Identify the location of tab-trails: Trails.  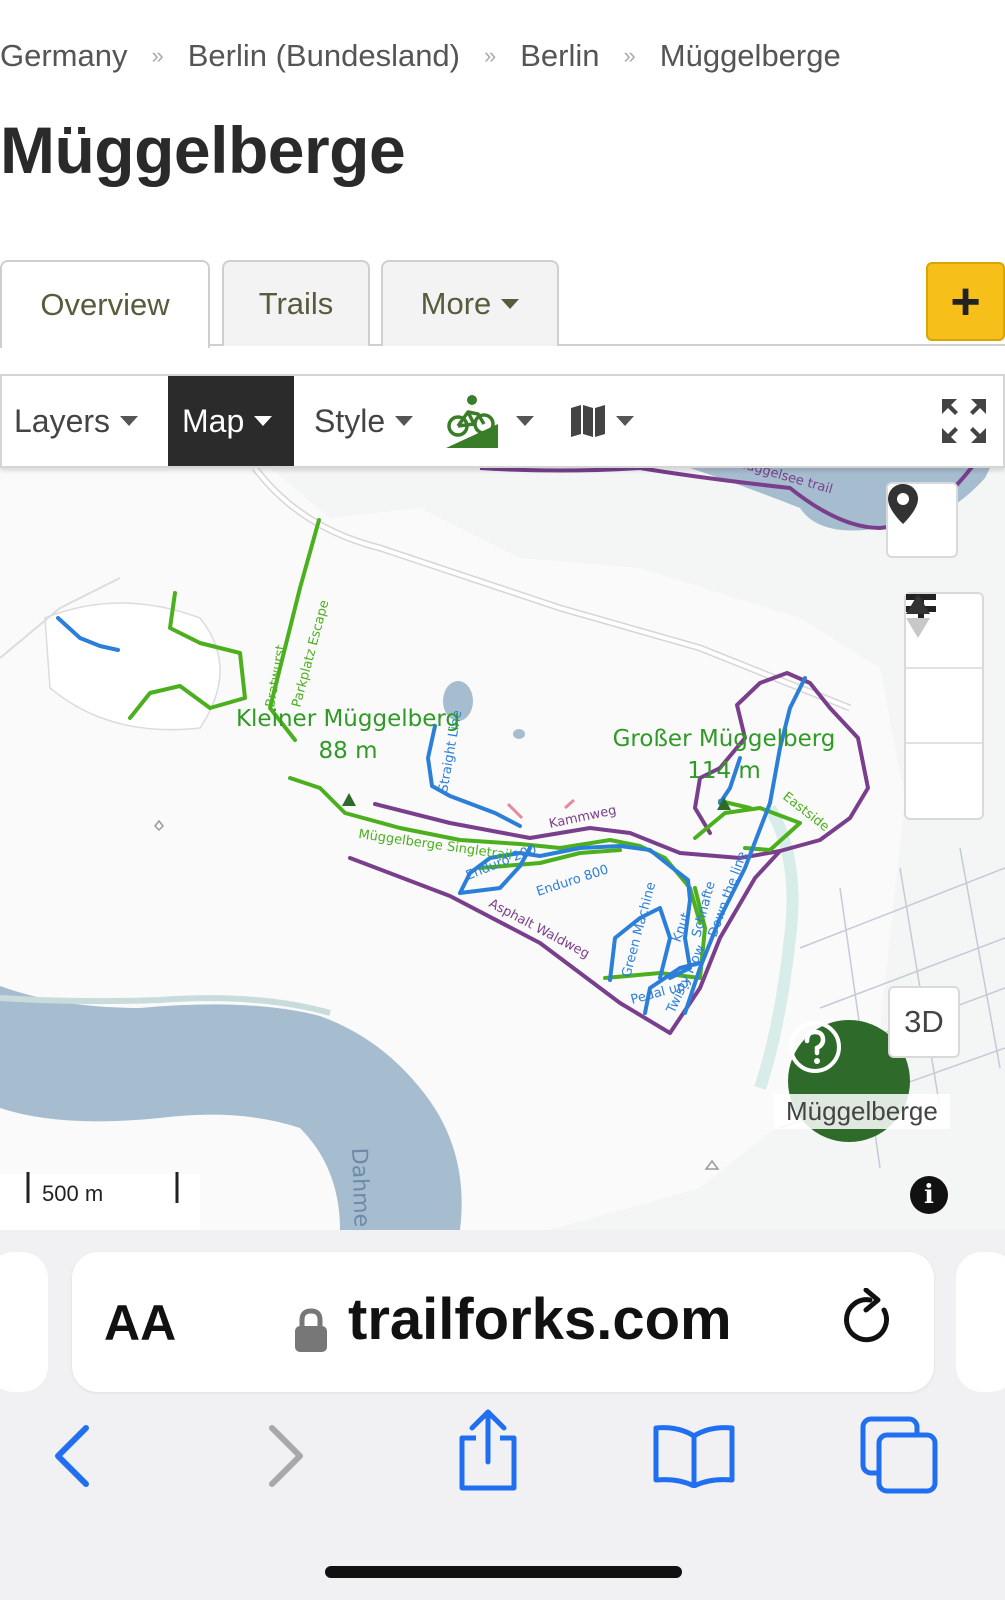
(296, 303).